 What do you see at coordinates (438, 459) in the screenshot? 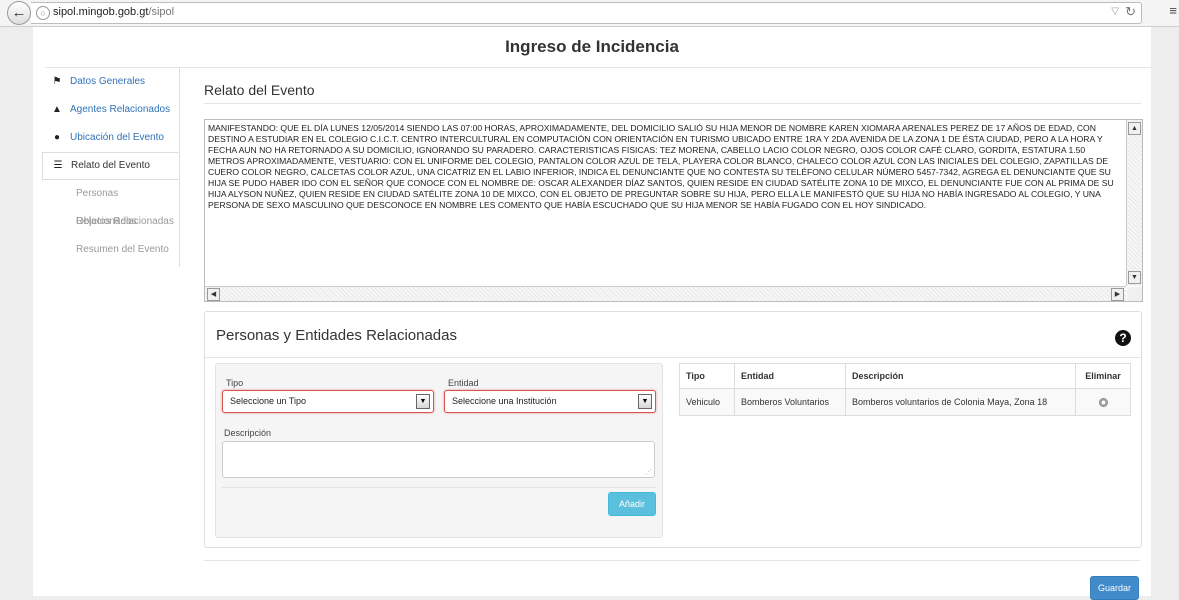
I see `descripcion-textarea: ⋰` at bounding box center [438, 459].